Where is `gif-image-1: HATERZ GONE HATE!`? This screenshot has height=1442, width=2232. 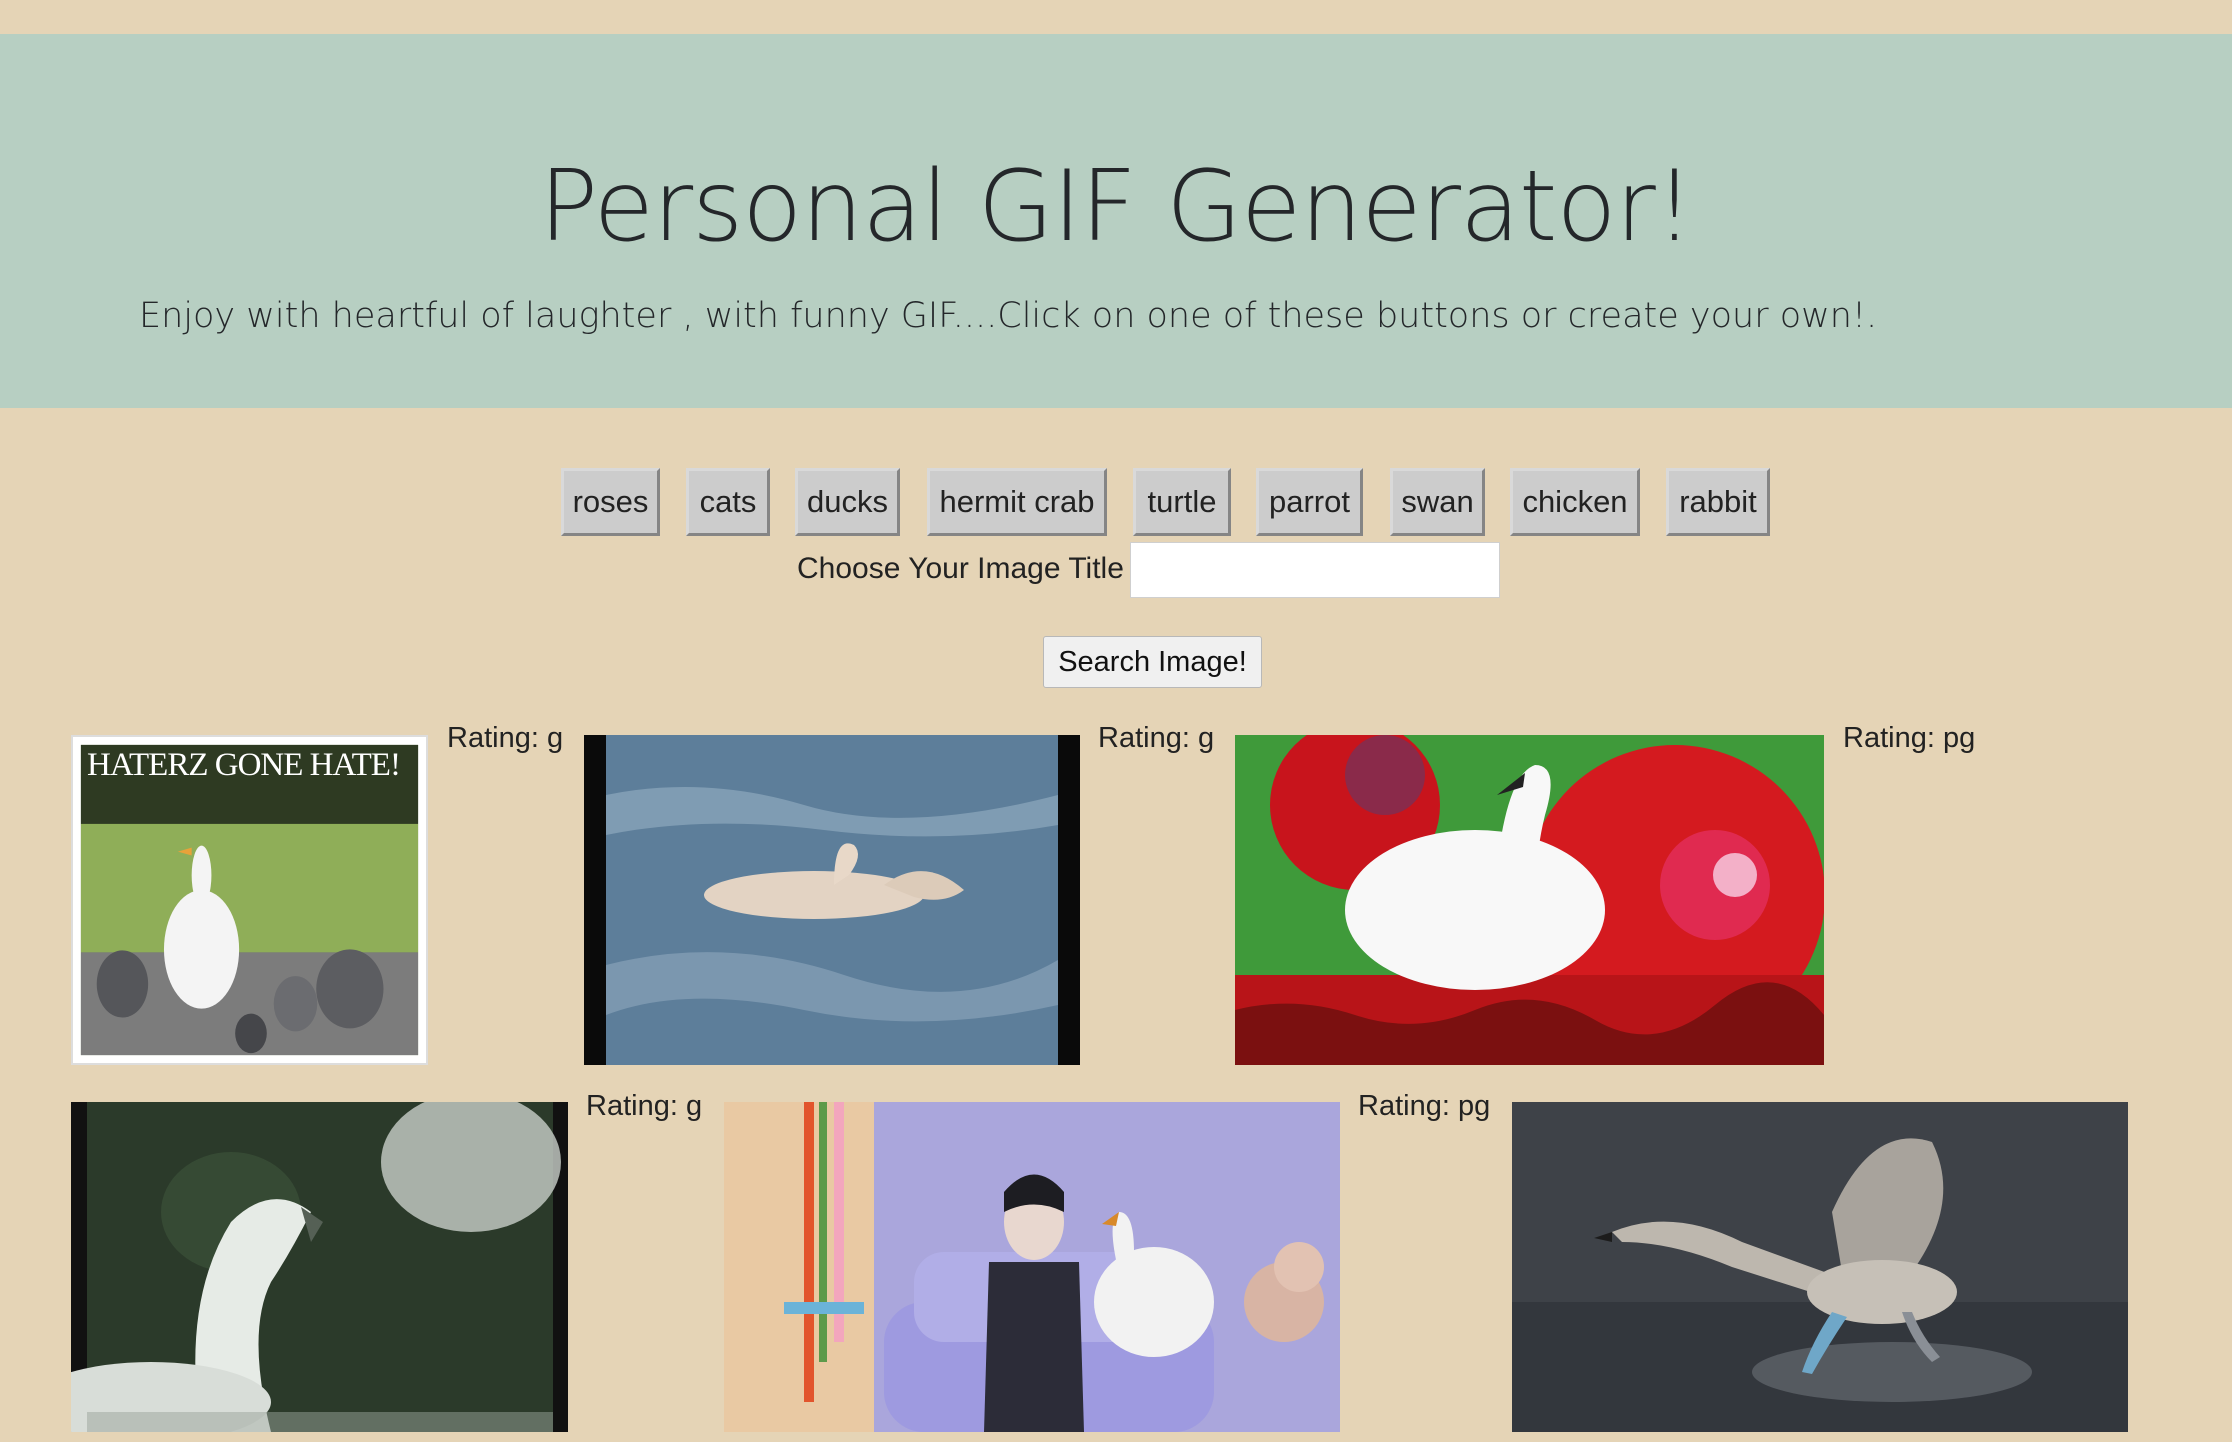
gif-image-1: HATERZ GONE HATE! is located at coordinates (249, 900).